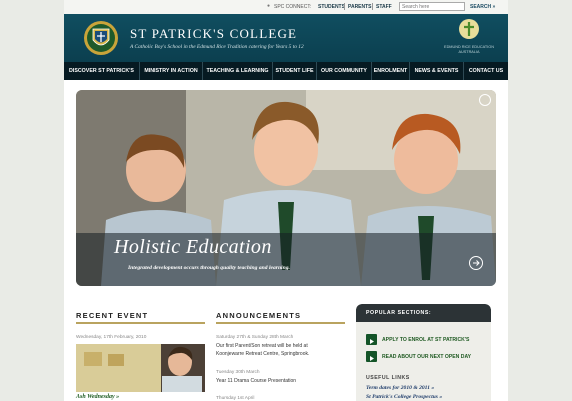  Describe the element at coordinates (437, 71) in the screenshot. I see `nav-news-events: NEWS & EVENTS` at that location.